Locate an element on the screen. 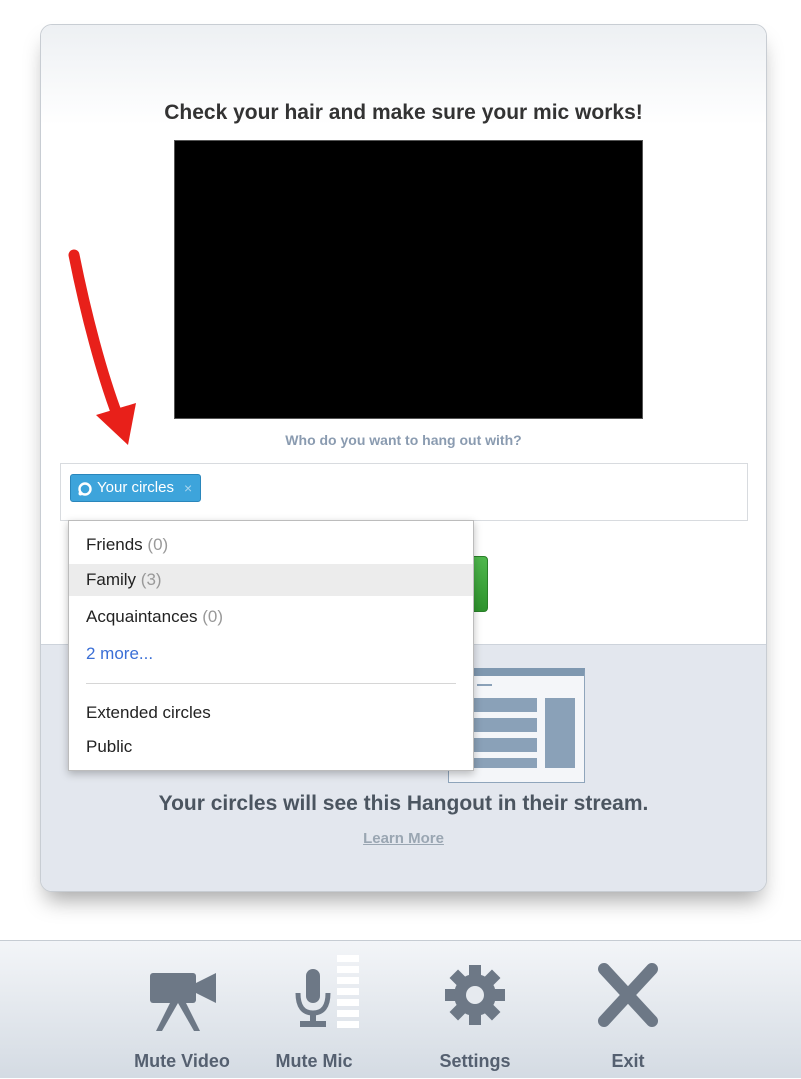  settings-button: Settings is located at coordinates (475, 1010).